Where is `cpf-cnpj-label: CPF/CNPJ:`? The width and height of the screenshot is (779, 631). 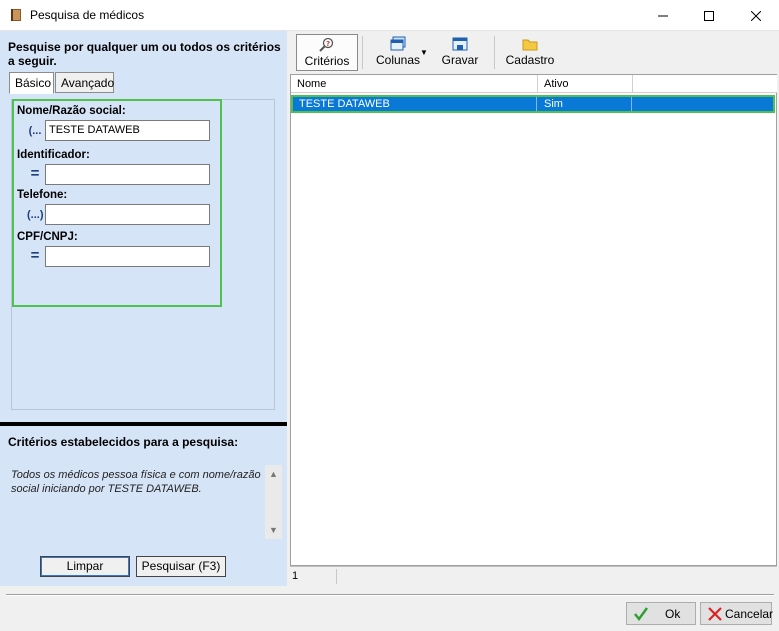 cpf-cnpj-label: CPF/CNPJ: is located at coordinates (47, 237).